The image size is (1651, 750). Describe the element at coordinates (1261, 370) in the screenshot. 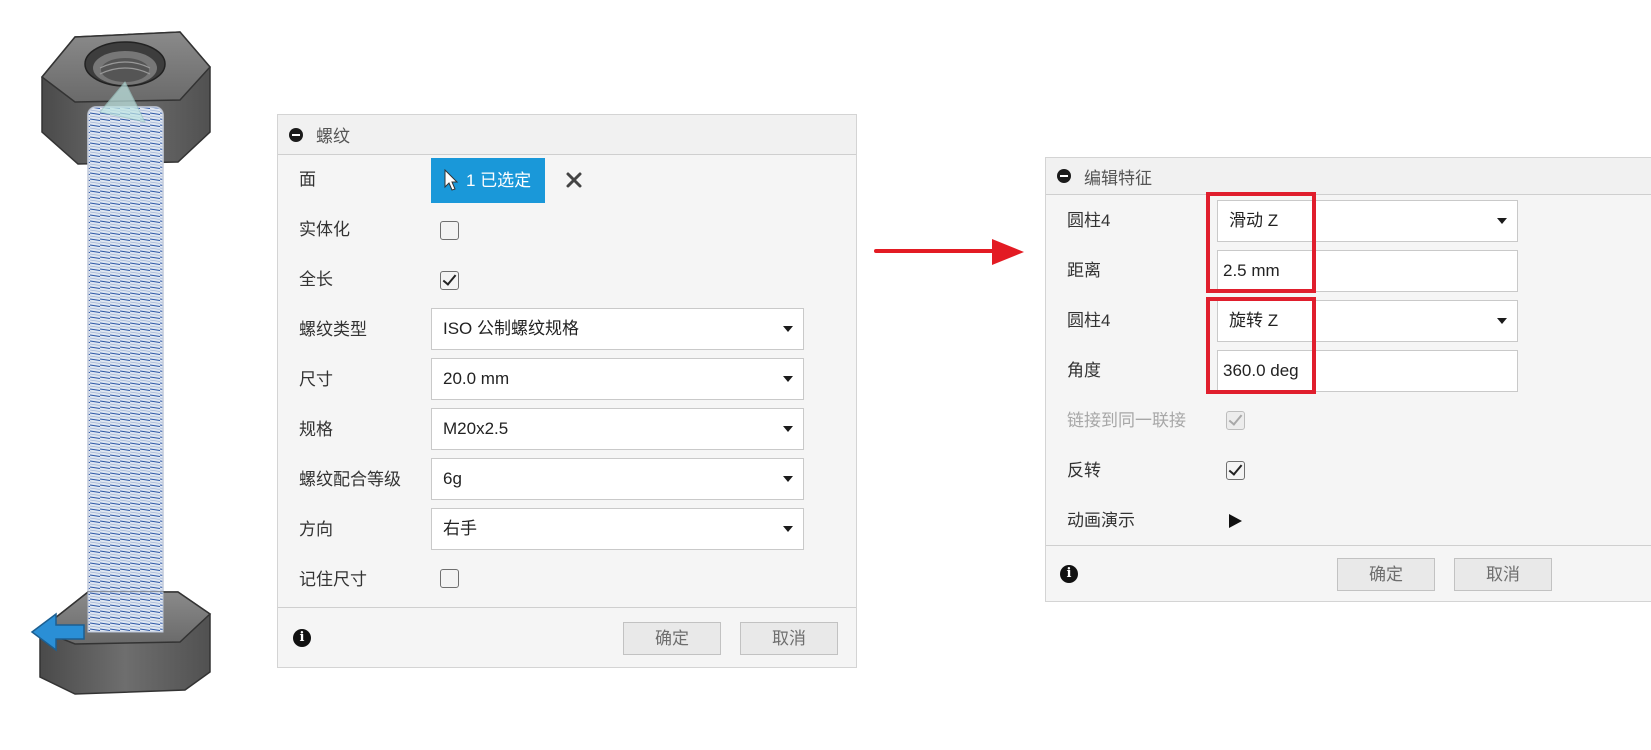

I see `angle-value: 360.0 deg` at that location.